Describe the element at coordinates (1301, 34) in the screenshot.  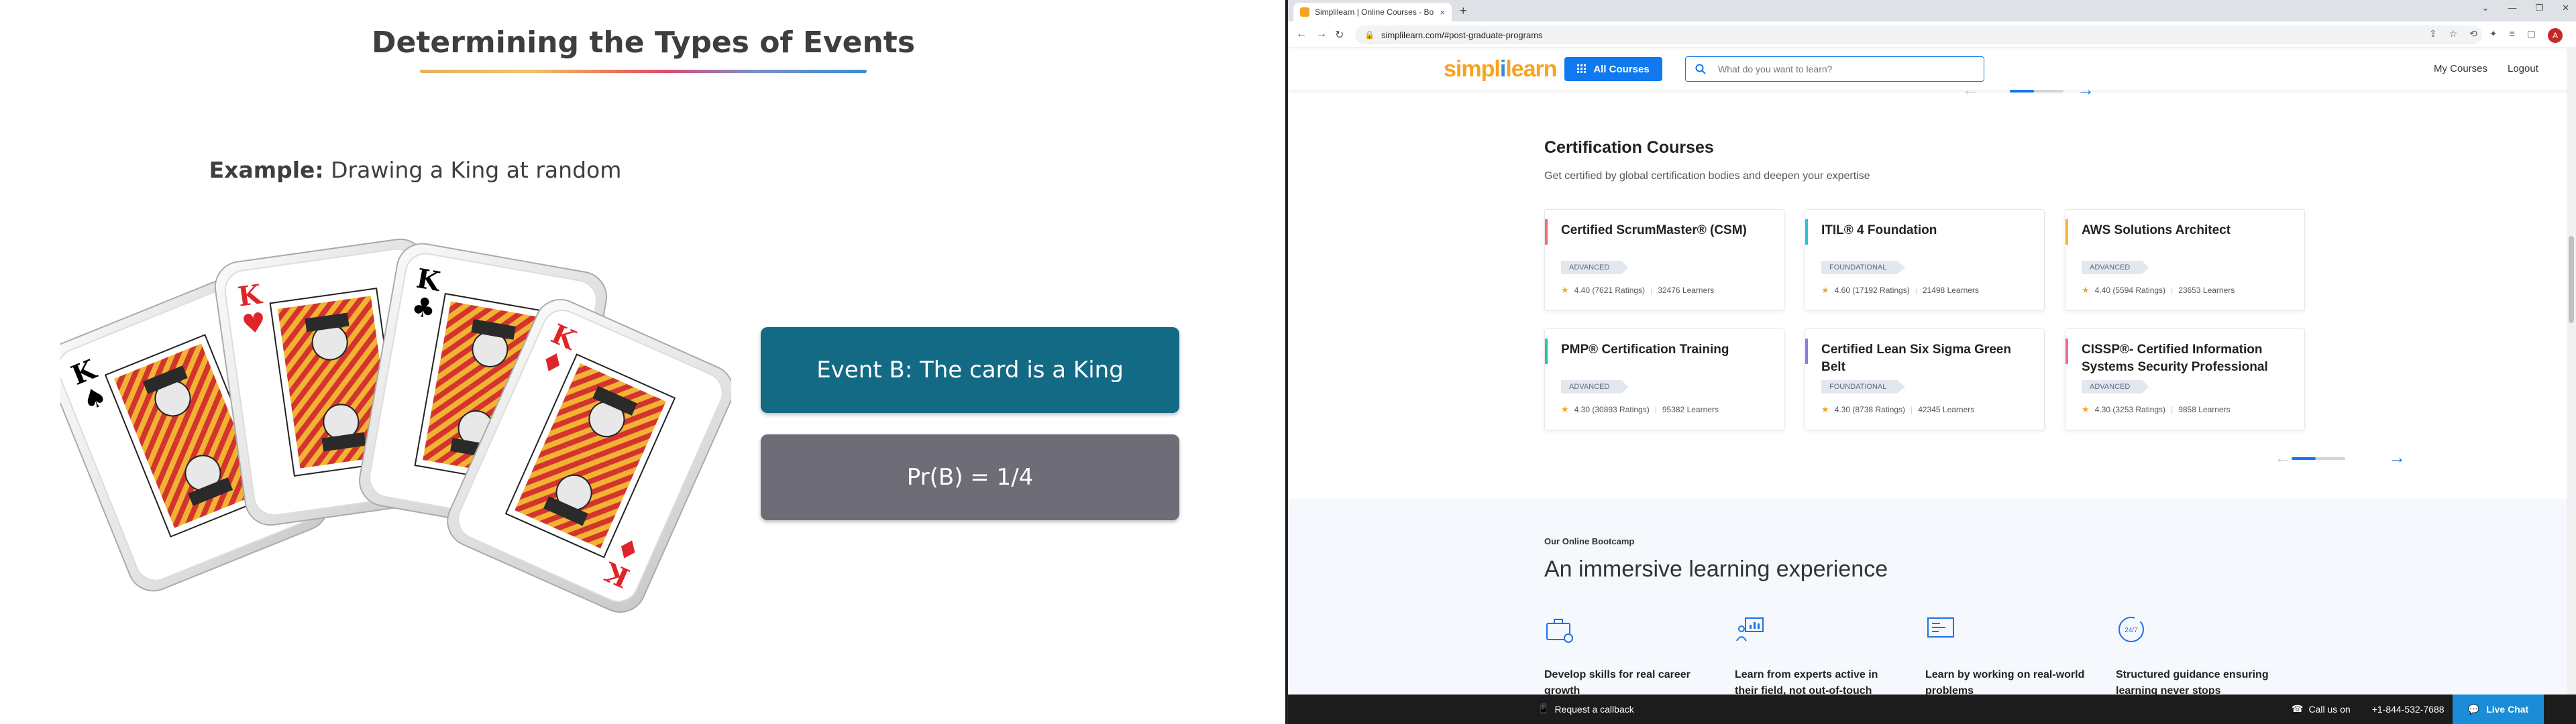
I see `back-icon: ←` at that location.